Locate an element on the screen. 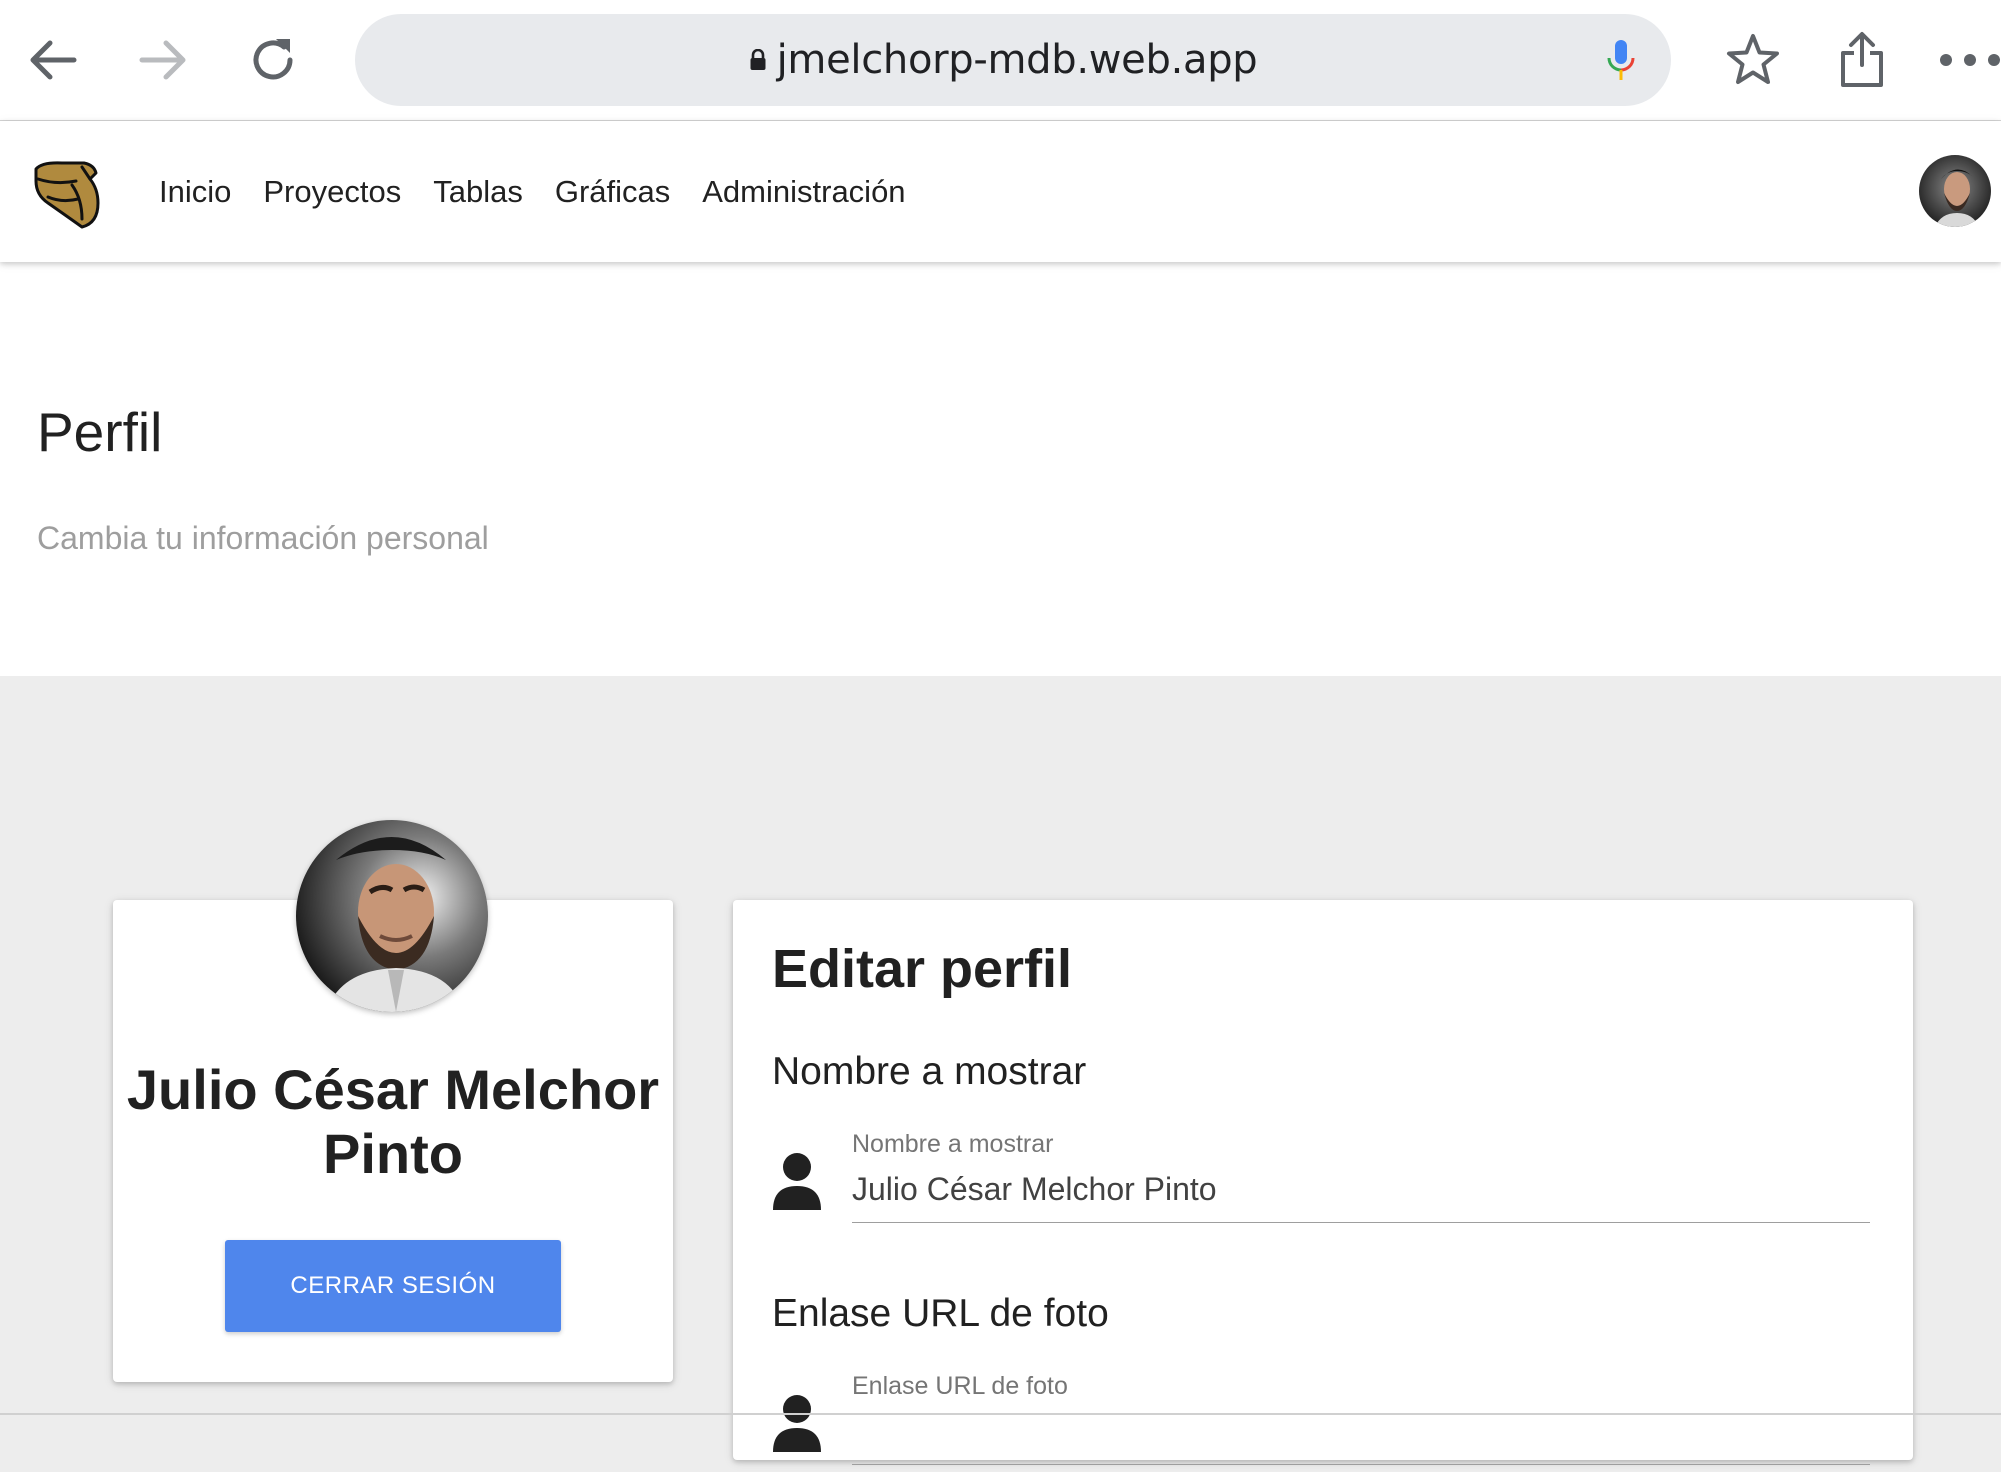 Image resolution: width=2001 pixels, height=1472 pixels. bookmark-button is located at coordinates (1753, 60).